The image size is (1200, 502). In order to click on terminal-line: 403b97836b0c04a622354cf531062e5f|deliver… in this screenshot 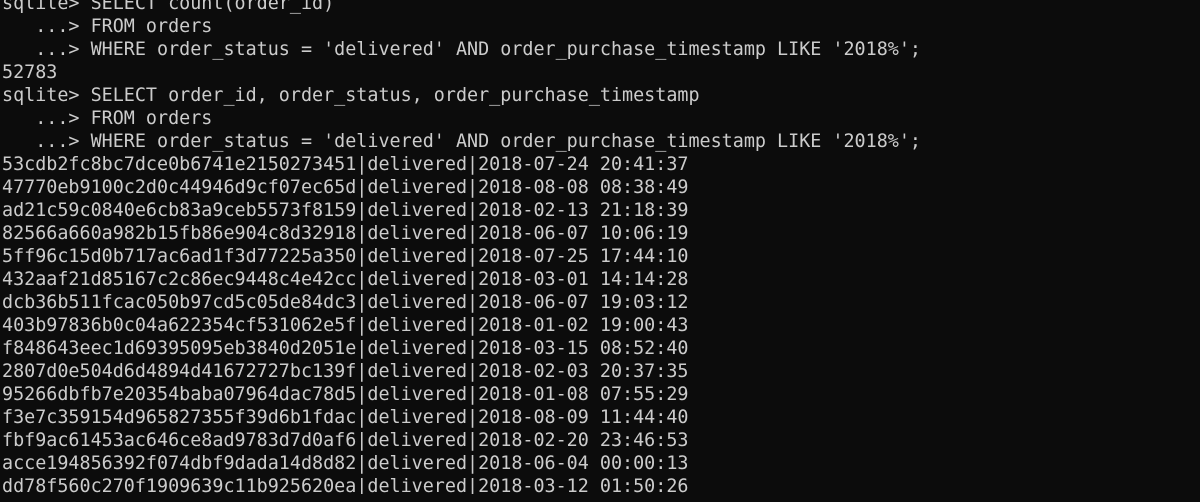, I will do `click(345, 325)`.